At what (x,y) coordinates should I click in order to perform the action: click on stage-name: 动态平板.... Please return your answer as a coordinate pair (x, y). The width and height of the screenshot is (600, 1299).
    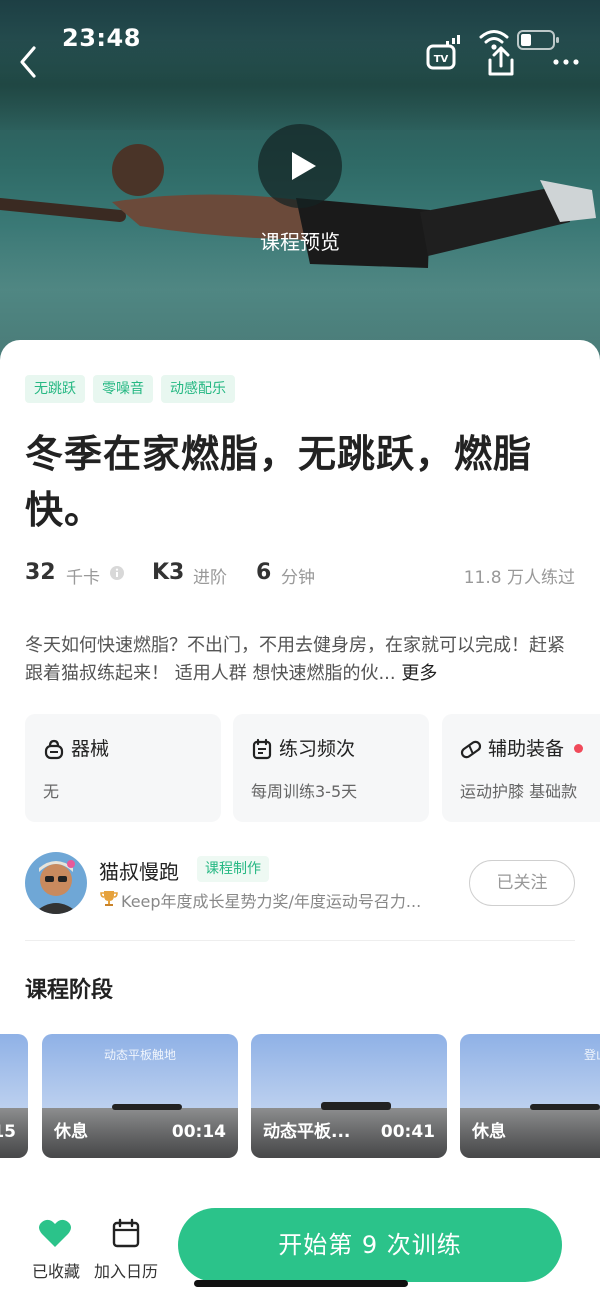
    Looking at the image, I should click on (307, 1132).